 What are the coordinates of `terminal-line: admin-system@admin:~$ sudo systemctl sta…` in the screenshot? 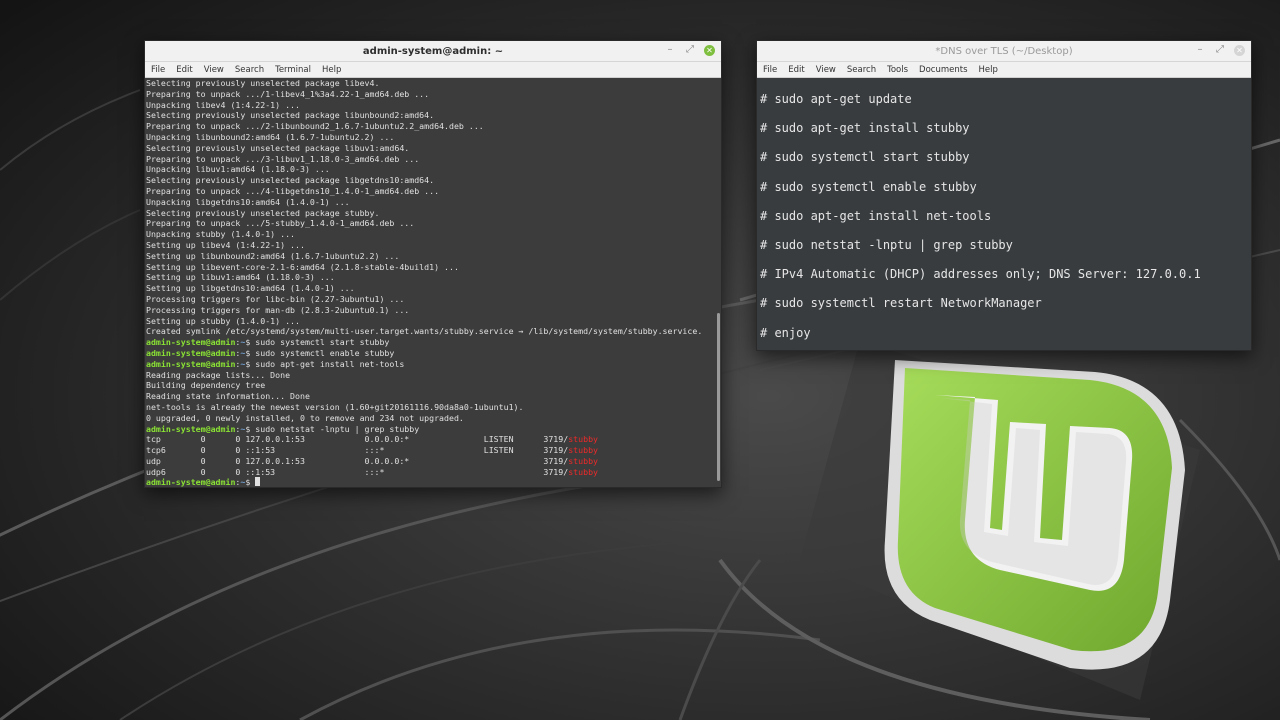 It's located at (433, 342).